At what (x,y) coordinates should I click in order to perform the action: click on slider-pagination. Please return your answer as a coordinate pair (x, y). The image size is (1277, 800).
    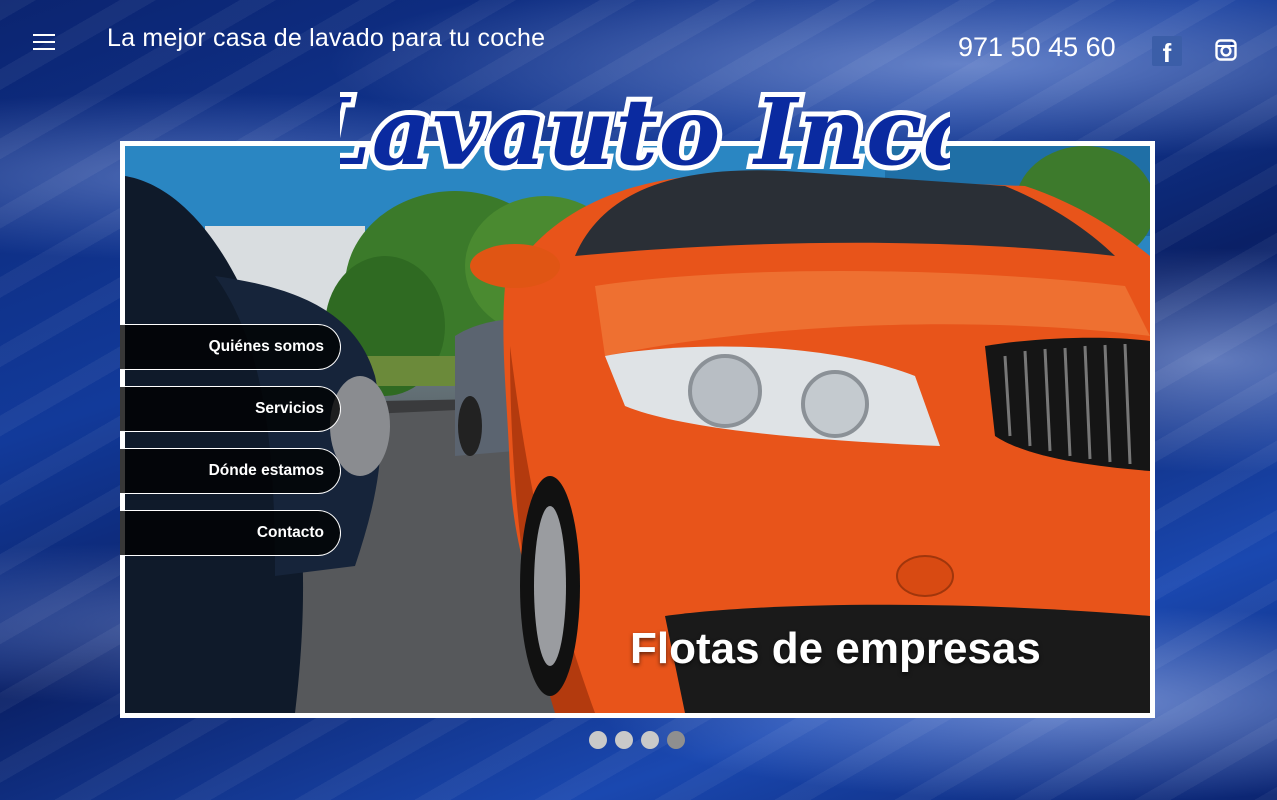
    Looking at the image, I should click on (637, 740).